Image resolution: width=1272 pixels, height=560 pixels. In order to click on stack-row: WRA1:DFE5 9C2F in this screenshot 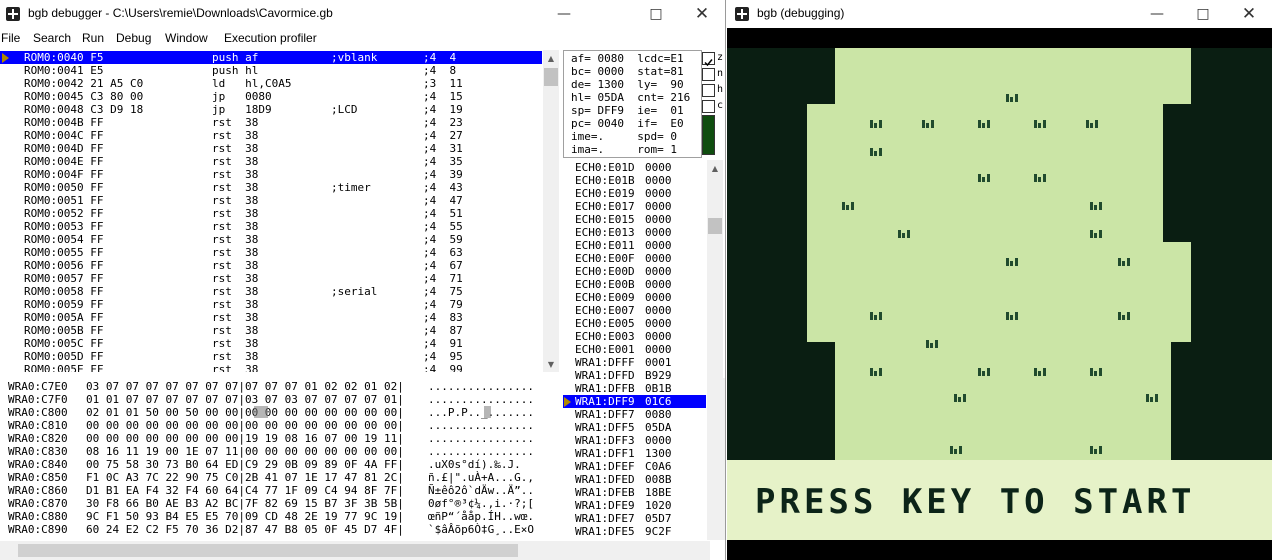, I will do `click(634, 531)`.